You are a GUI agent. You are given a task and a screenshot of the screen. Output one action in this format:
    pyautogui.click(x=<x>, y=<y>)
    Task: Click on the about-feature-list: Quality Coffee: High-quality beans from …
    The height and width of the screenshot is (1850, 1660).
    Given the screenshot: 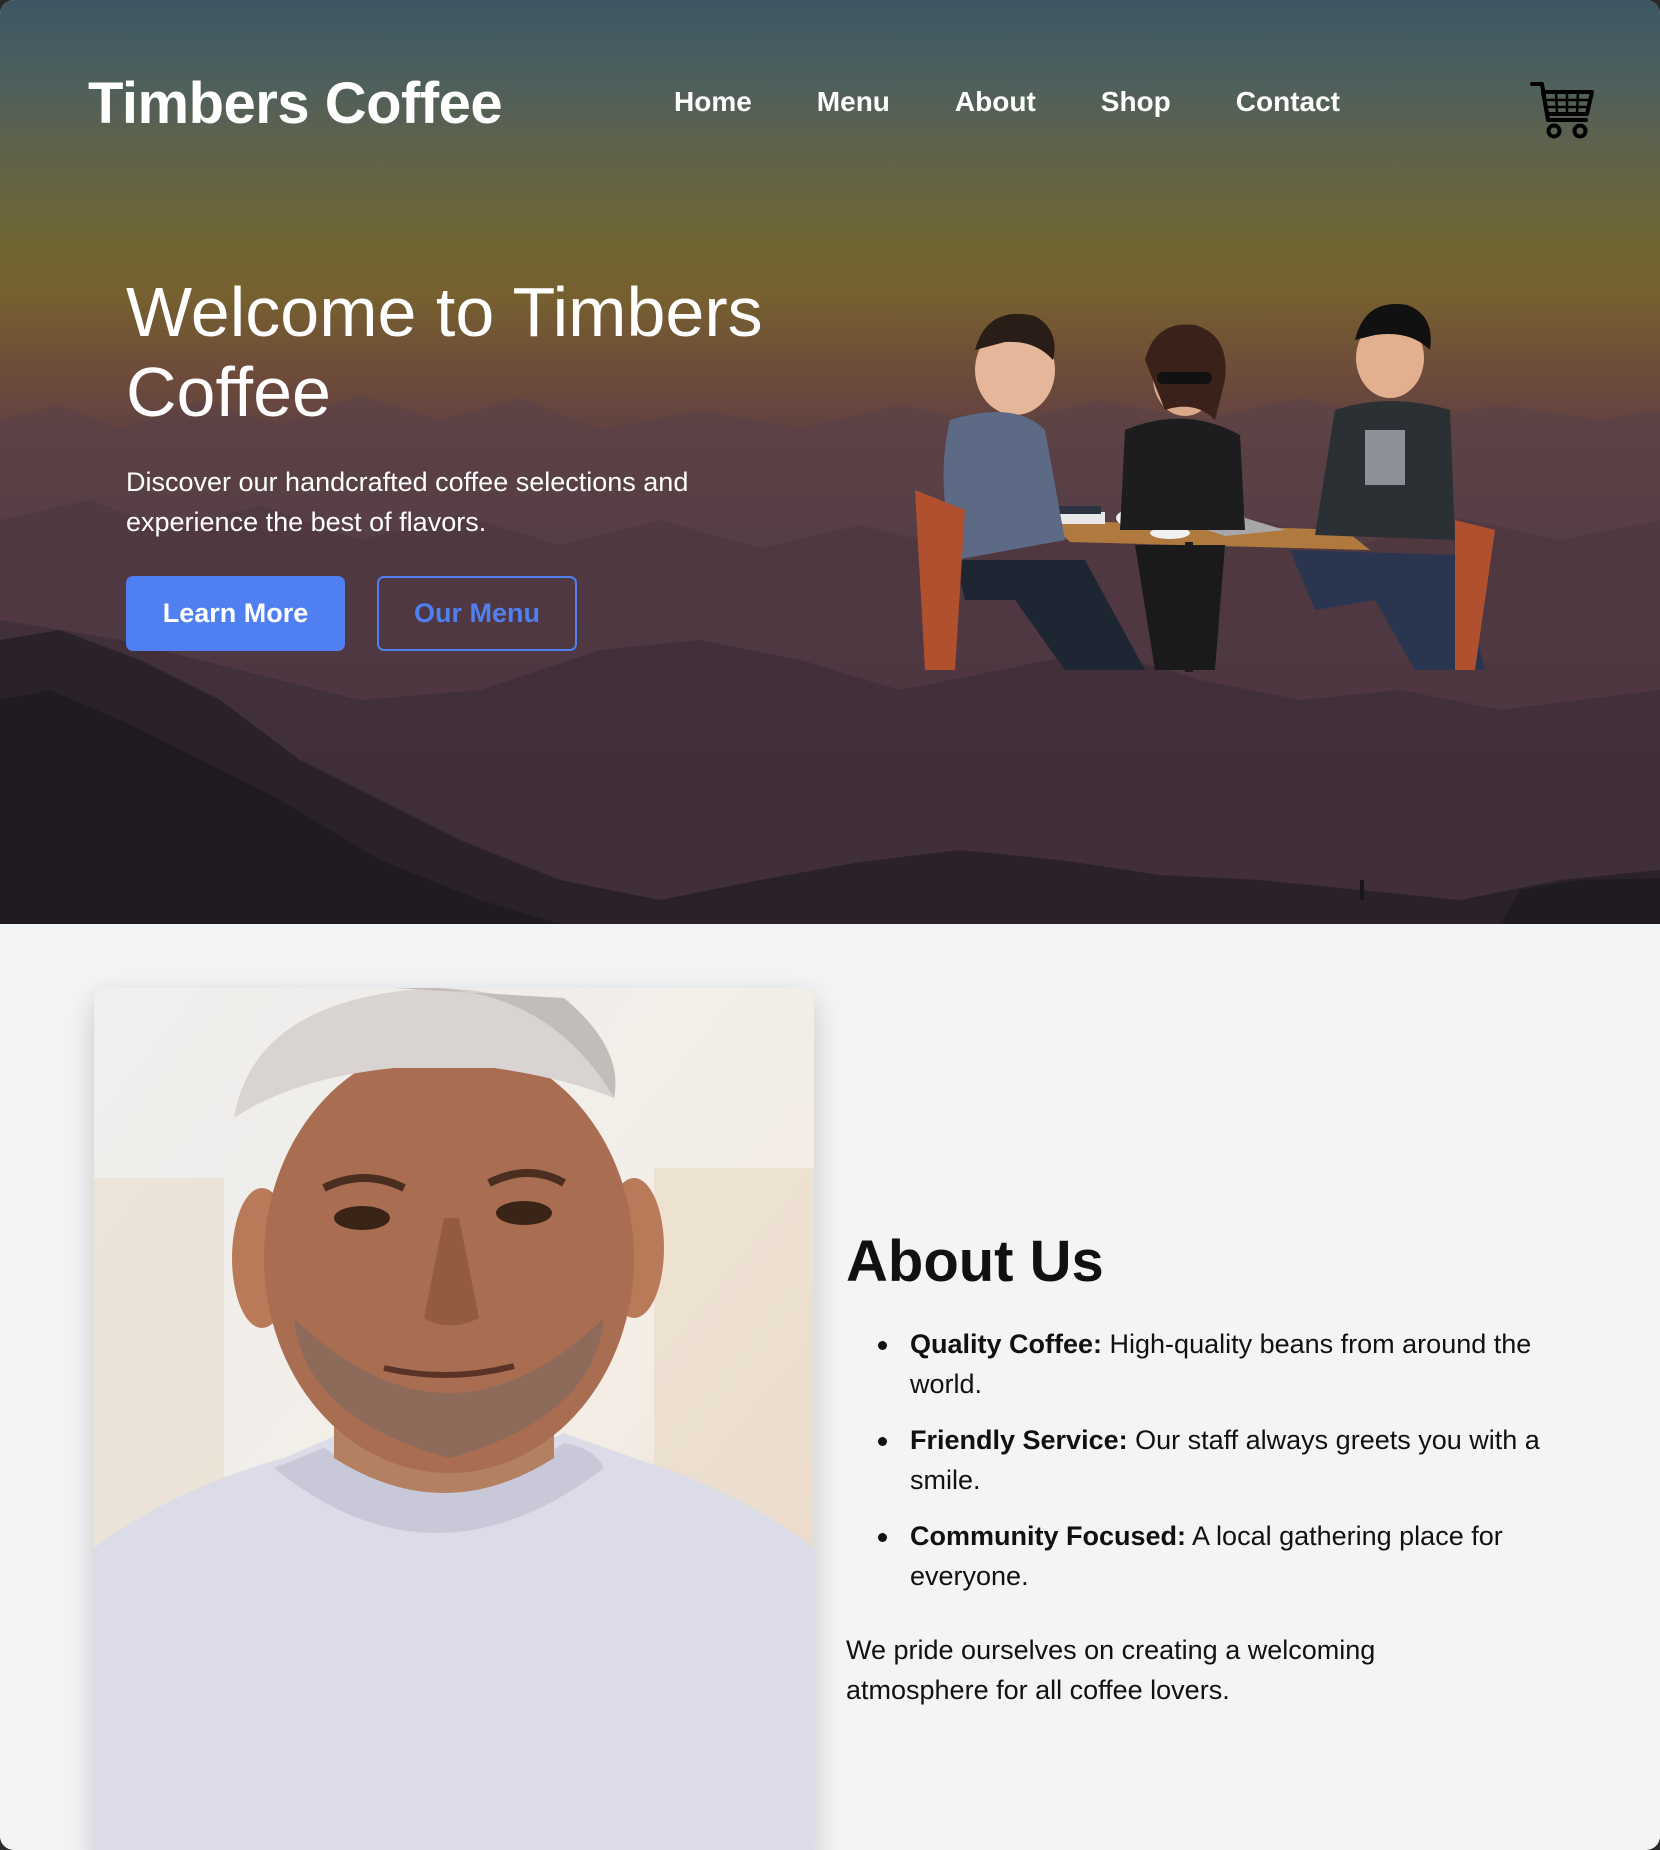 What is the action you would take?
    pyautogui.click(x=1228, y=1468)
    